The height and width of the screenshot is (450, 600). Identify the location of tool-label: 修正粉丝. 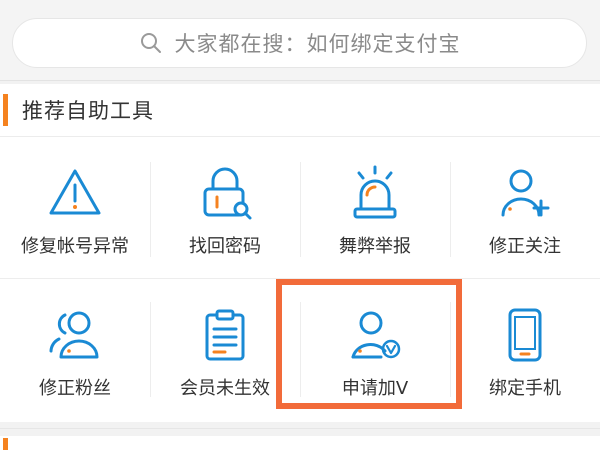
(75, 388).